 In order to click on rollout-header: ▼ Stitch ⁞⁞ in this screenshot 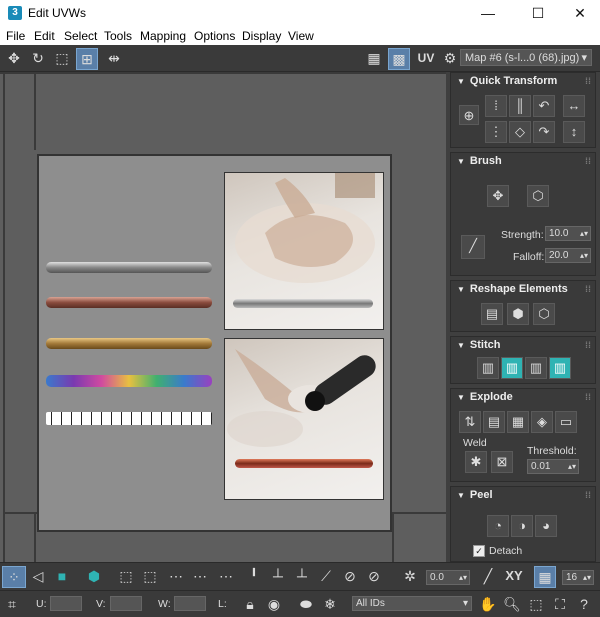, I will do `click(523, 345)`.